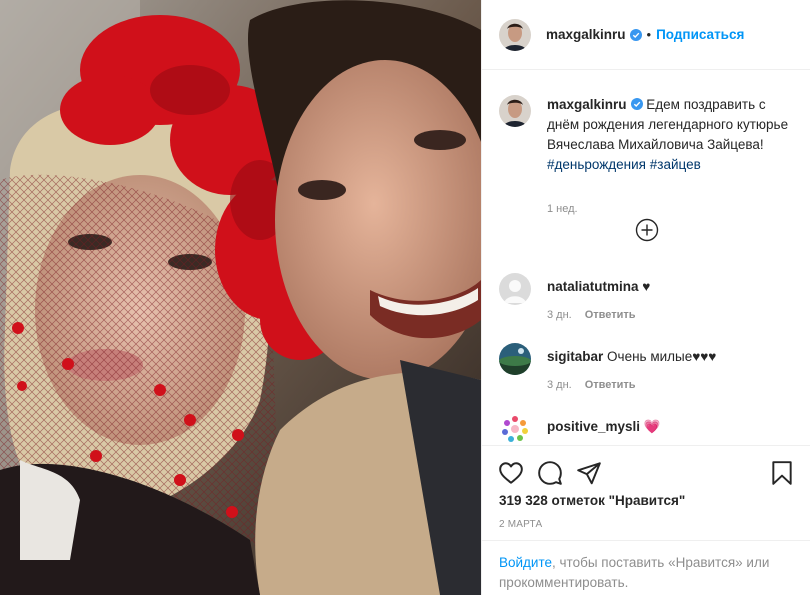  Describe the element at coordinates (550, 473) in the screenshot. I see `comment-icon` at that location.